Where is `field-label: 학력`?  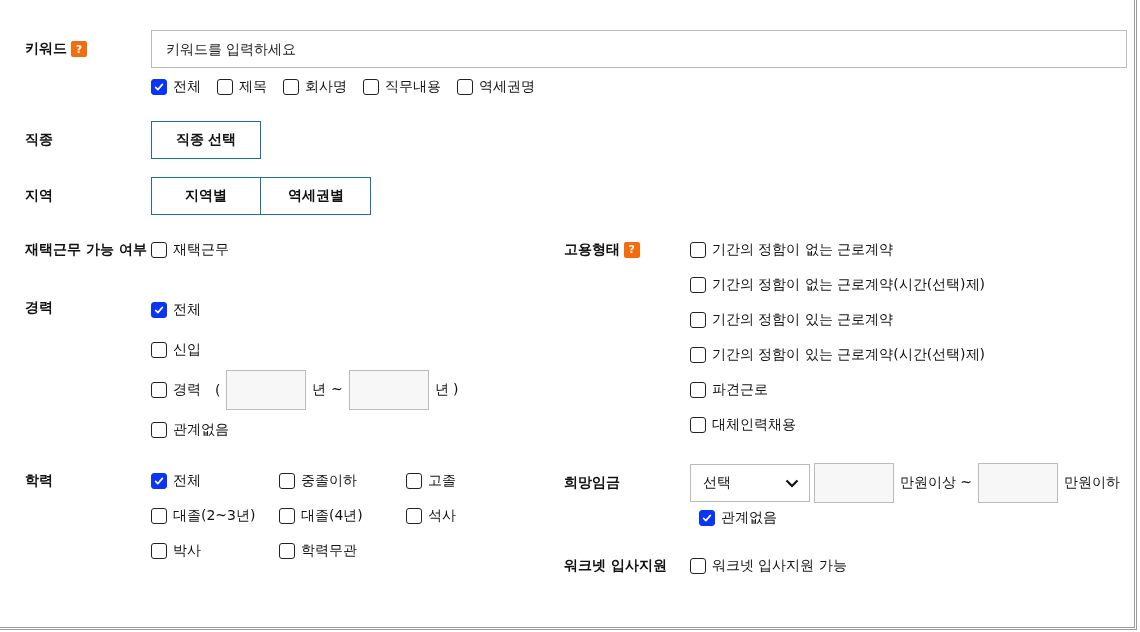 field-label: 학력 is located at coordinates (39, 480).